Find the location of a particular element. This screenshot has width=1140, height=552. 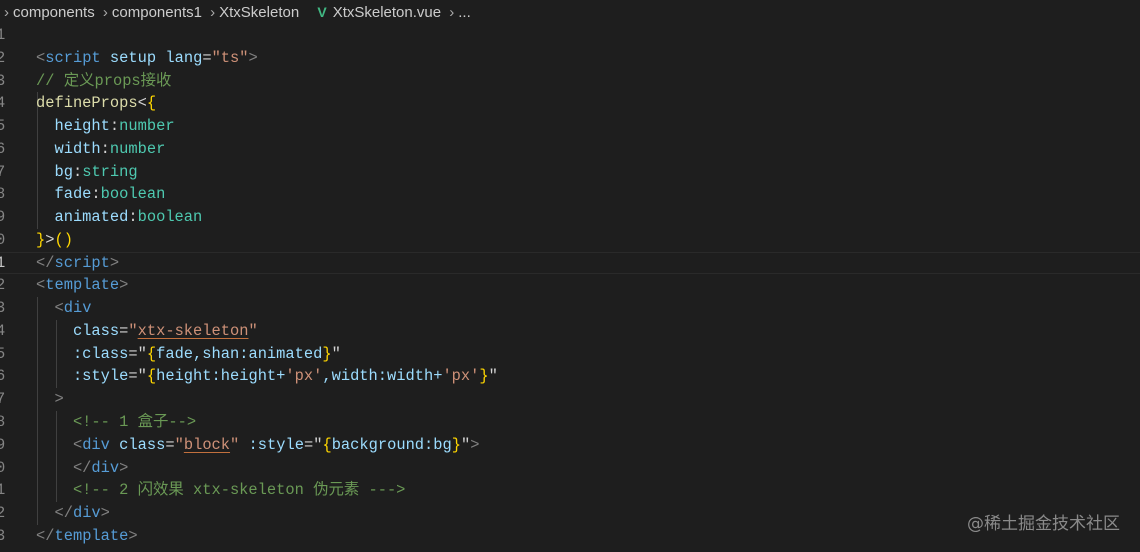

code-line: 6 width:number is located at coordinates (570, 149).